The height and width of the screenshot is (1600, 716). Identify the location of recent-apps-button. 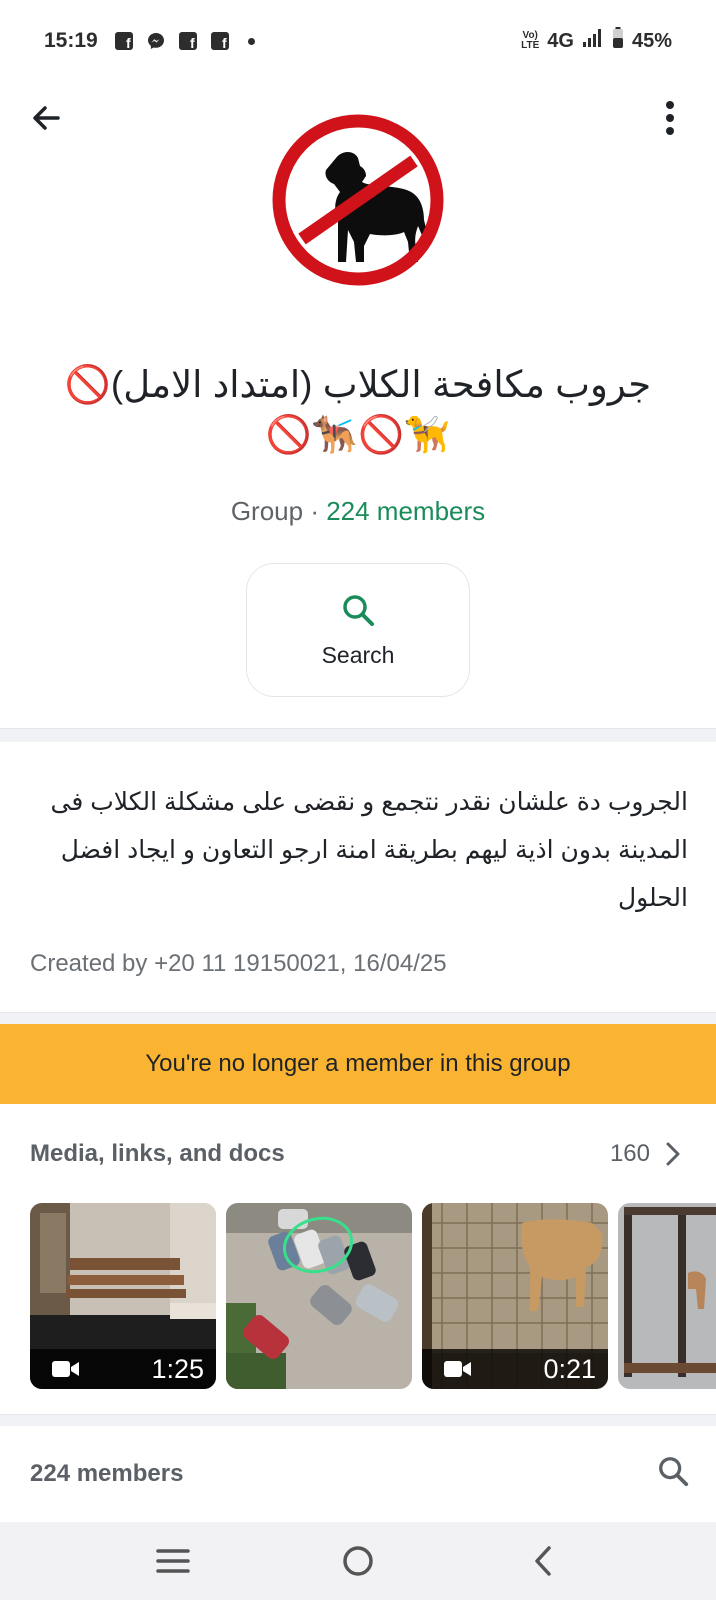
(173, 1561).